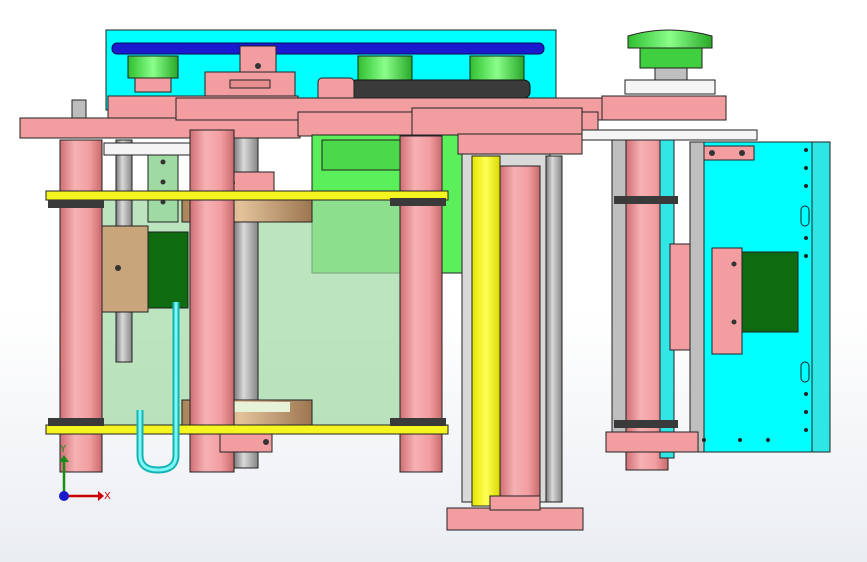 This screenshot has height=562, width=867. Describe the element at coordinates (250, 84) in the screenshot. I see `idler-hub` at that location.